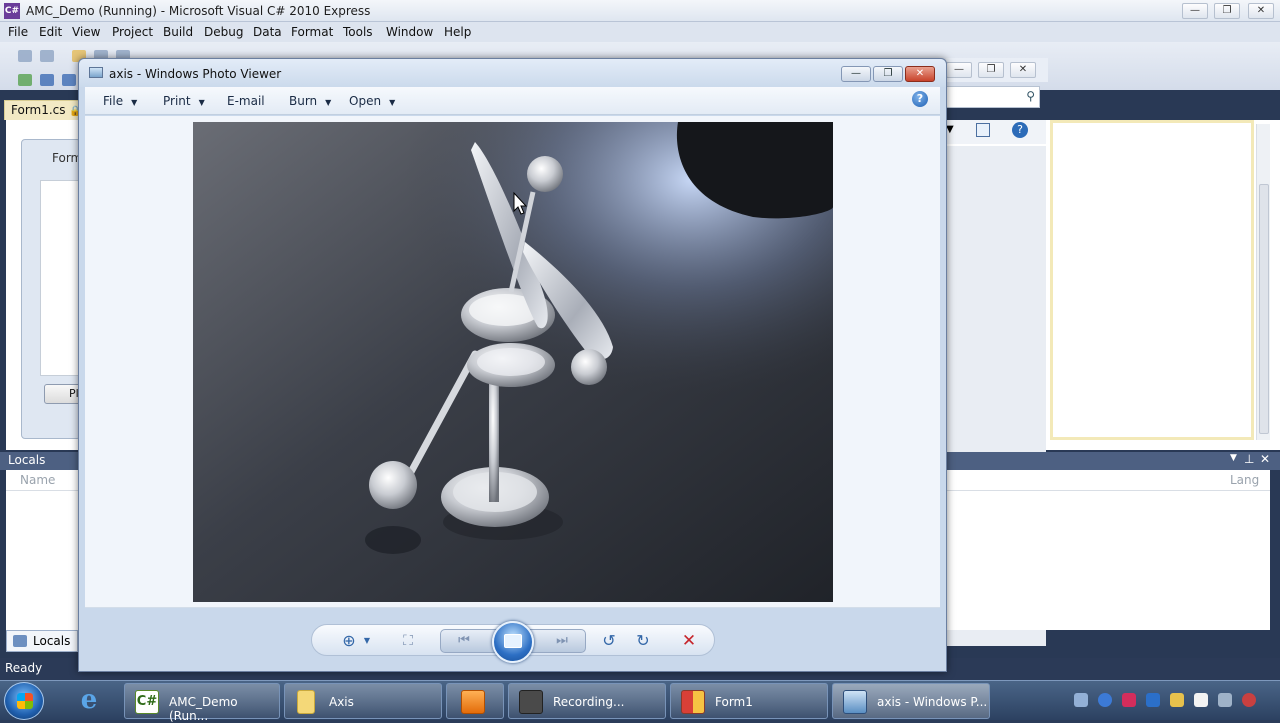 The width and height of the screenshot is (1280, 723). I want to click on visual-studio-icon: C#, so click(12, 11).